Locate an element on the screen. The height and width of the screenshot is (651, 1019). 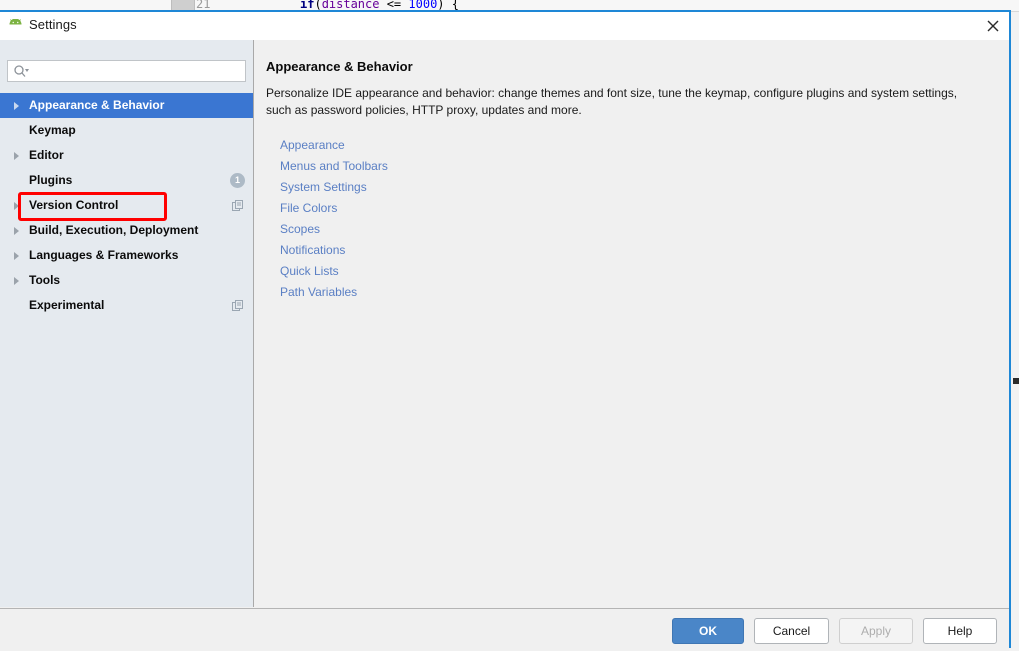
sidebar-item-label: Appearance & Behavior is located at coordinates (97, 105).